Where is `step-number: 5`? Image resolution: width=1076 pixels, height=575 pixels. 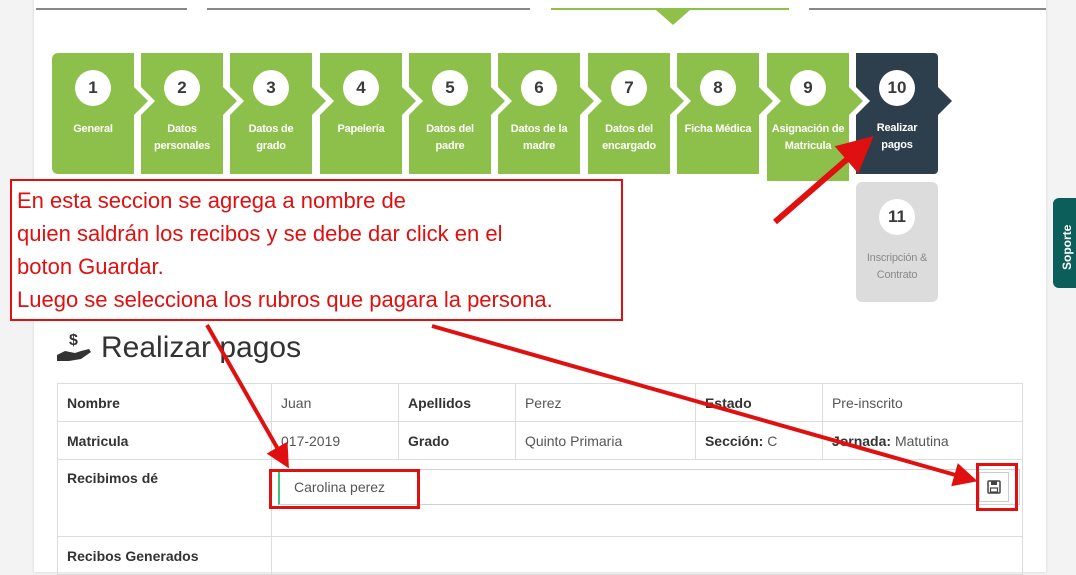 step-number: 5 is located at coordinates (450, 88).